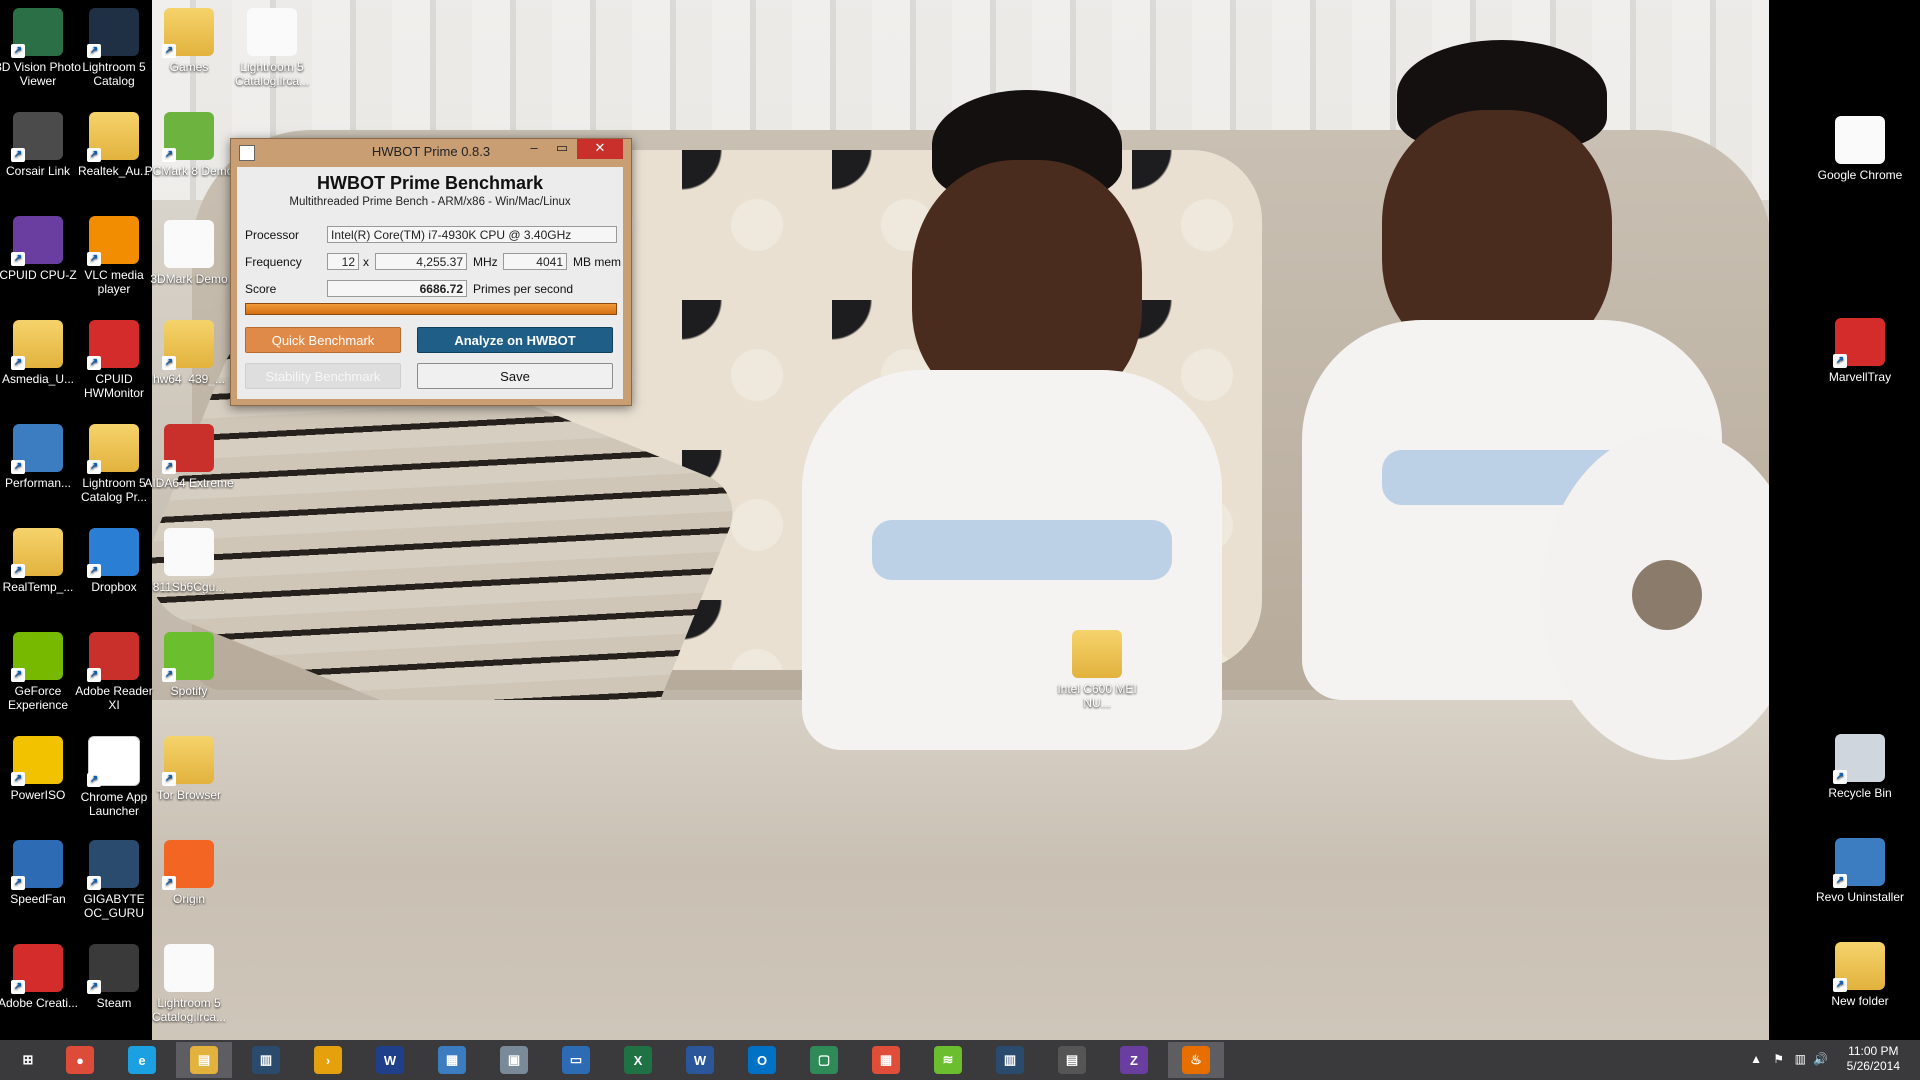  I want to click on desktop-icon: AIDA64 Extreme, so click(189, 457).